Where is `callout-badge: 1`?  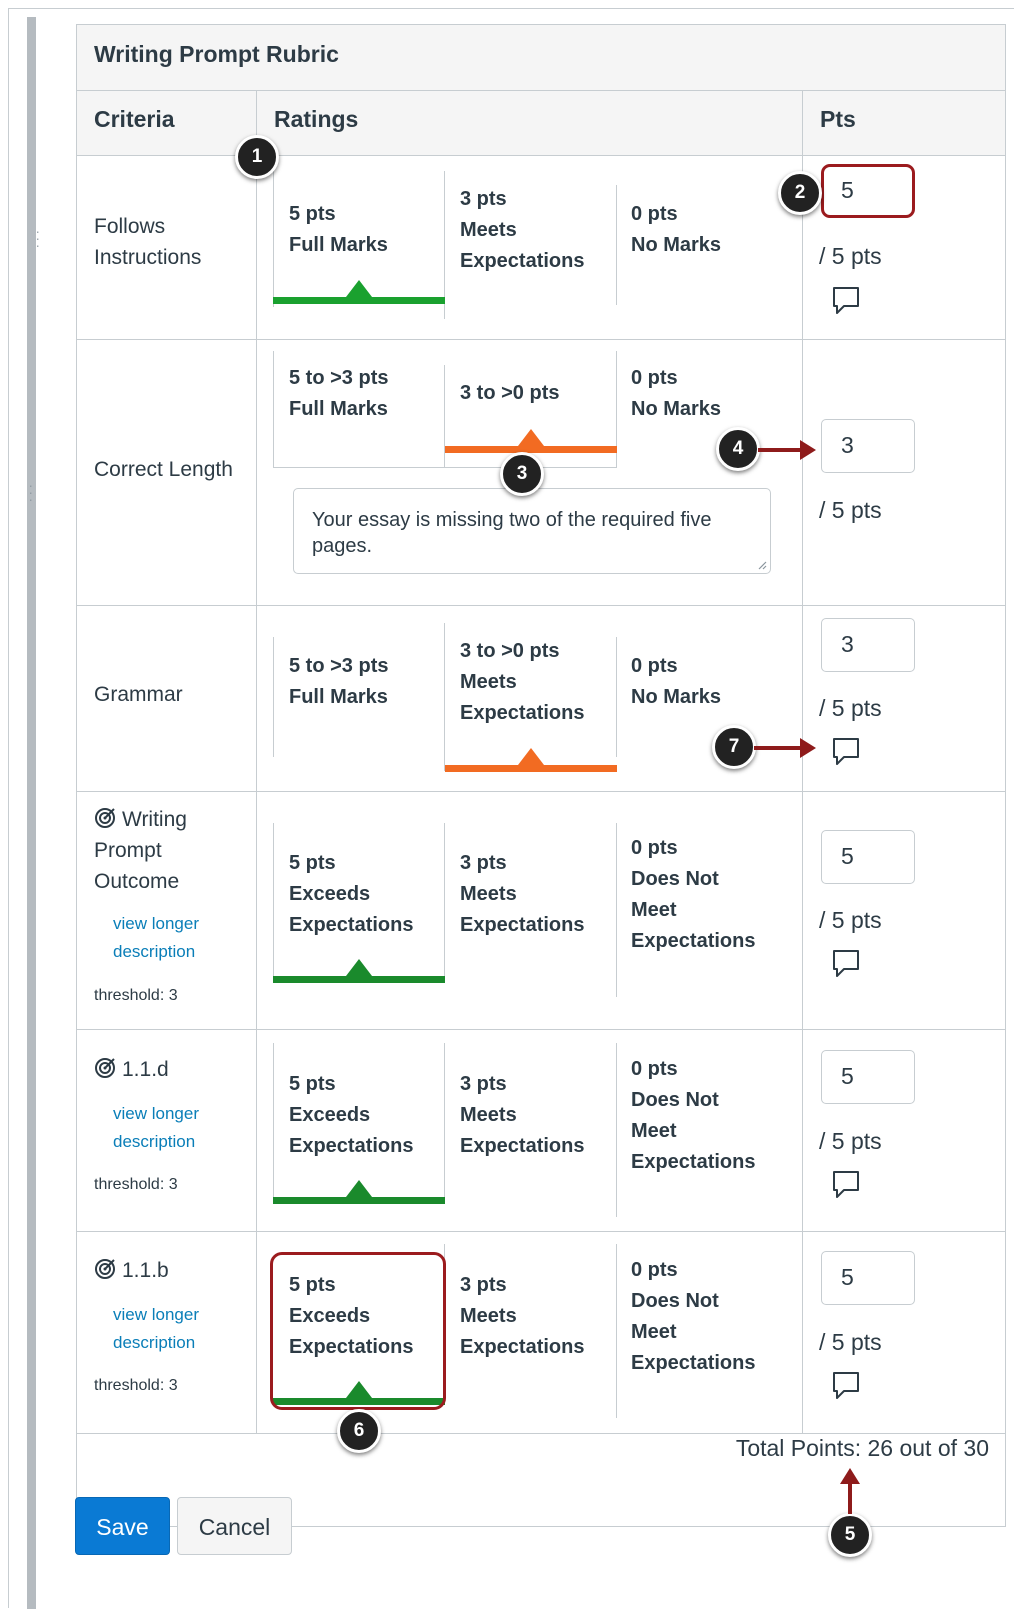
callout-badge: 1 is located at coordinates (257, 157).